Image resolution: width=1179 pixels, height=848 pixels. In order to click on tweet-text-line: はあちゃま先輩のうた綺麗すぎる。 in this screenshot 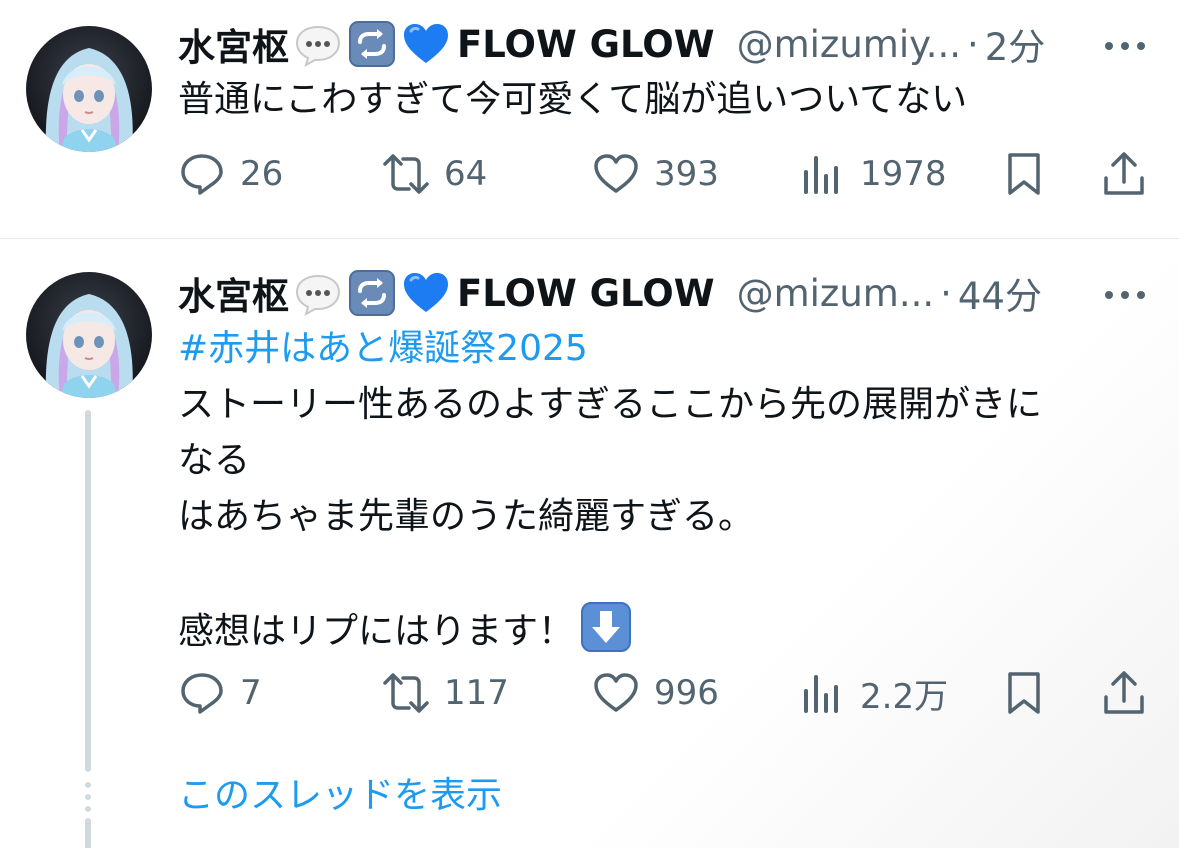, I will do `click(466, 516)`.